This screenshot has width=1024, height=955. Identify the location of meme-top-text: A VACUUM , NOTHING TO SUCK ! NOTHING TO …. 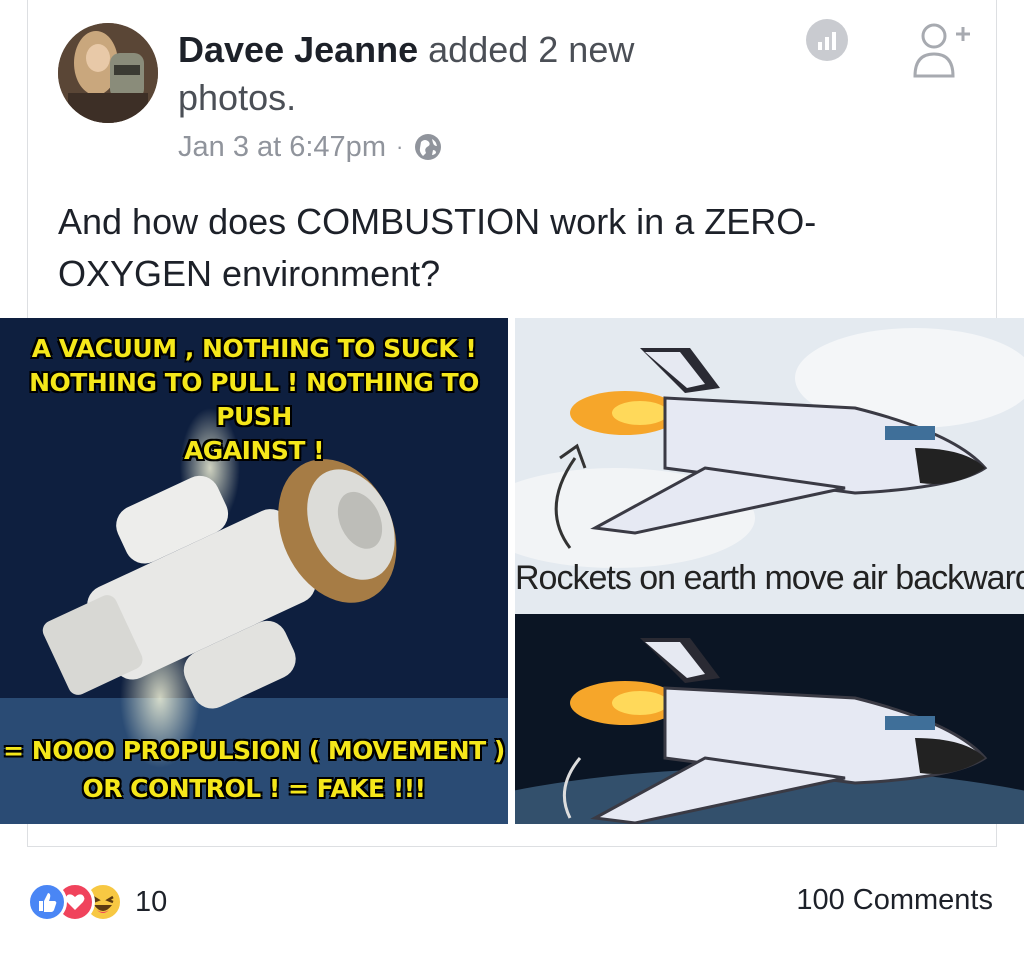
(254, 400).